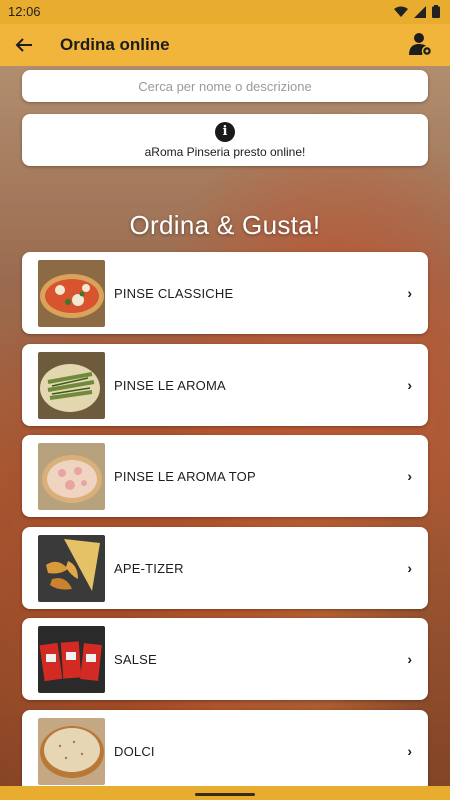 Image resolution: width=450 pixels, height=800 pixels. What do you see at coordinates (225, 568) in the screenshot?
I see `category-item-ape-tizer: APE-TIZER ›` at bounding box center [225, 568].